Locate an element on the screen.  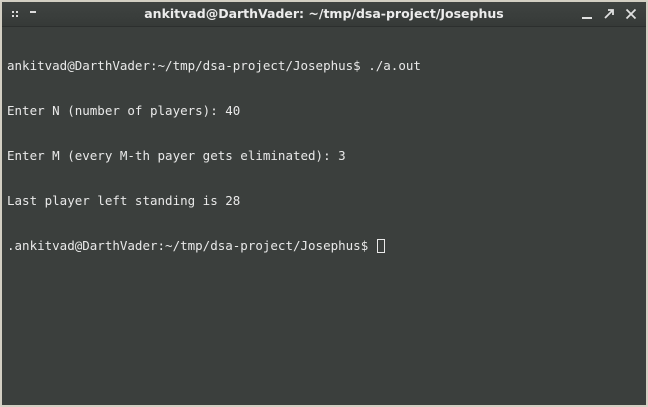
minimize-icon is located at coordinates (587, 18).